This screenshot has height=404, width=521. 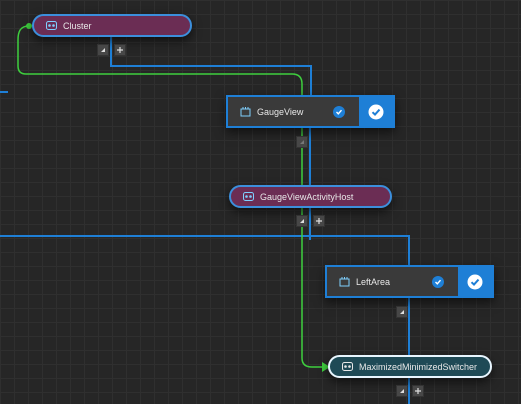 I want to click on node-gauge-view-activity-host: GaugeViewActivityHost, so click(x=310, y=196).